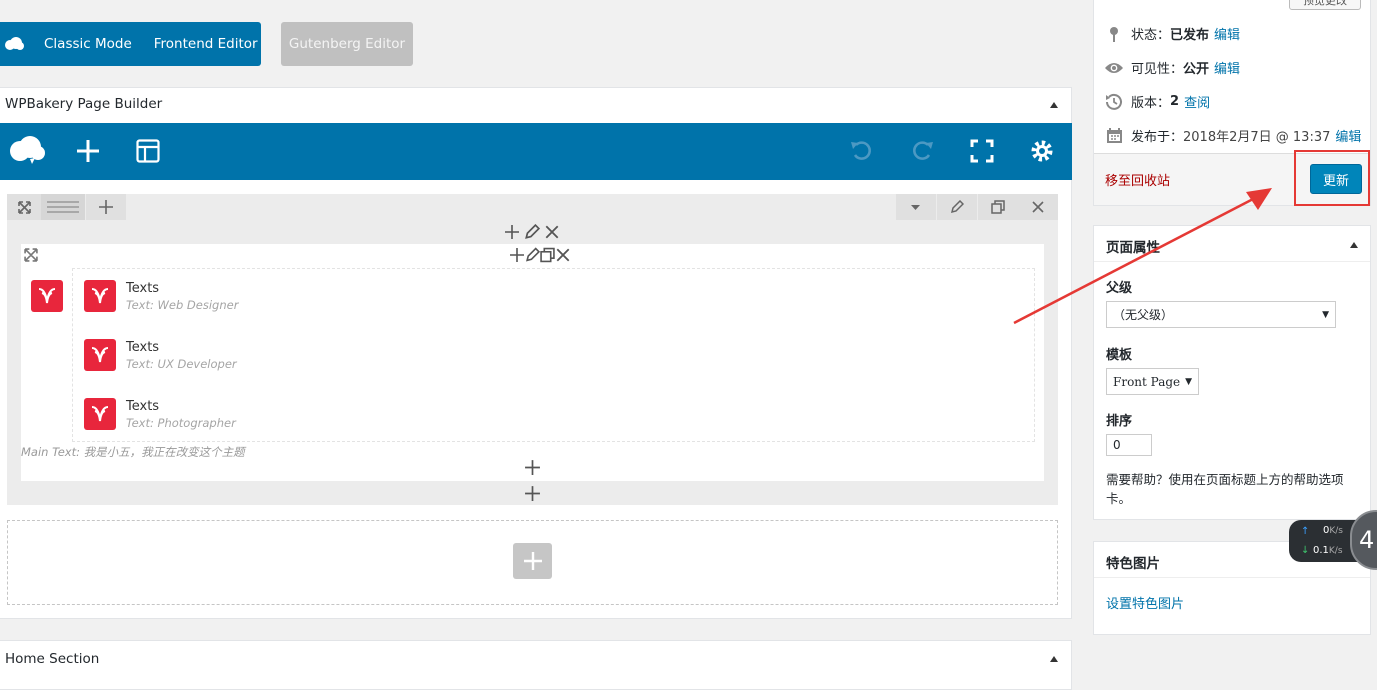 Image resolution: width=1377 pixels, height=690 pixels. Describe the element at coordinates (1114, 135) in the screenshot. I see `calendar-icon` at that location.